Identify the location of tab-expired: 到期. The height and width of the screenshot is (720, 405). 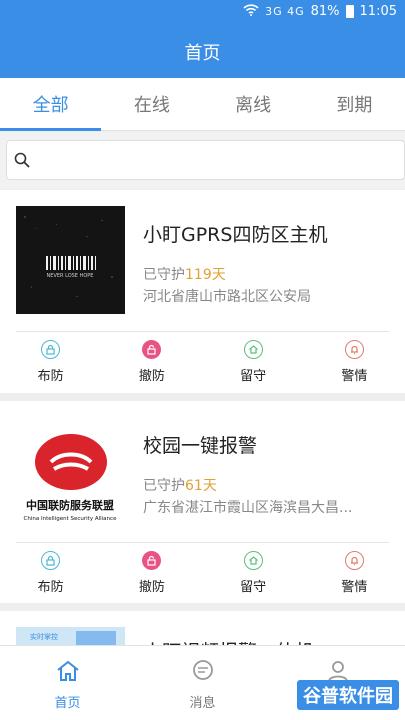
(354, 104).